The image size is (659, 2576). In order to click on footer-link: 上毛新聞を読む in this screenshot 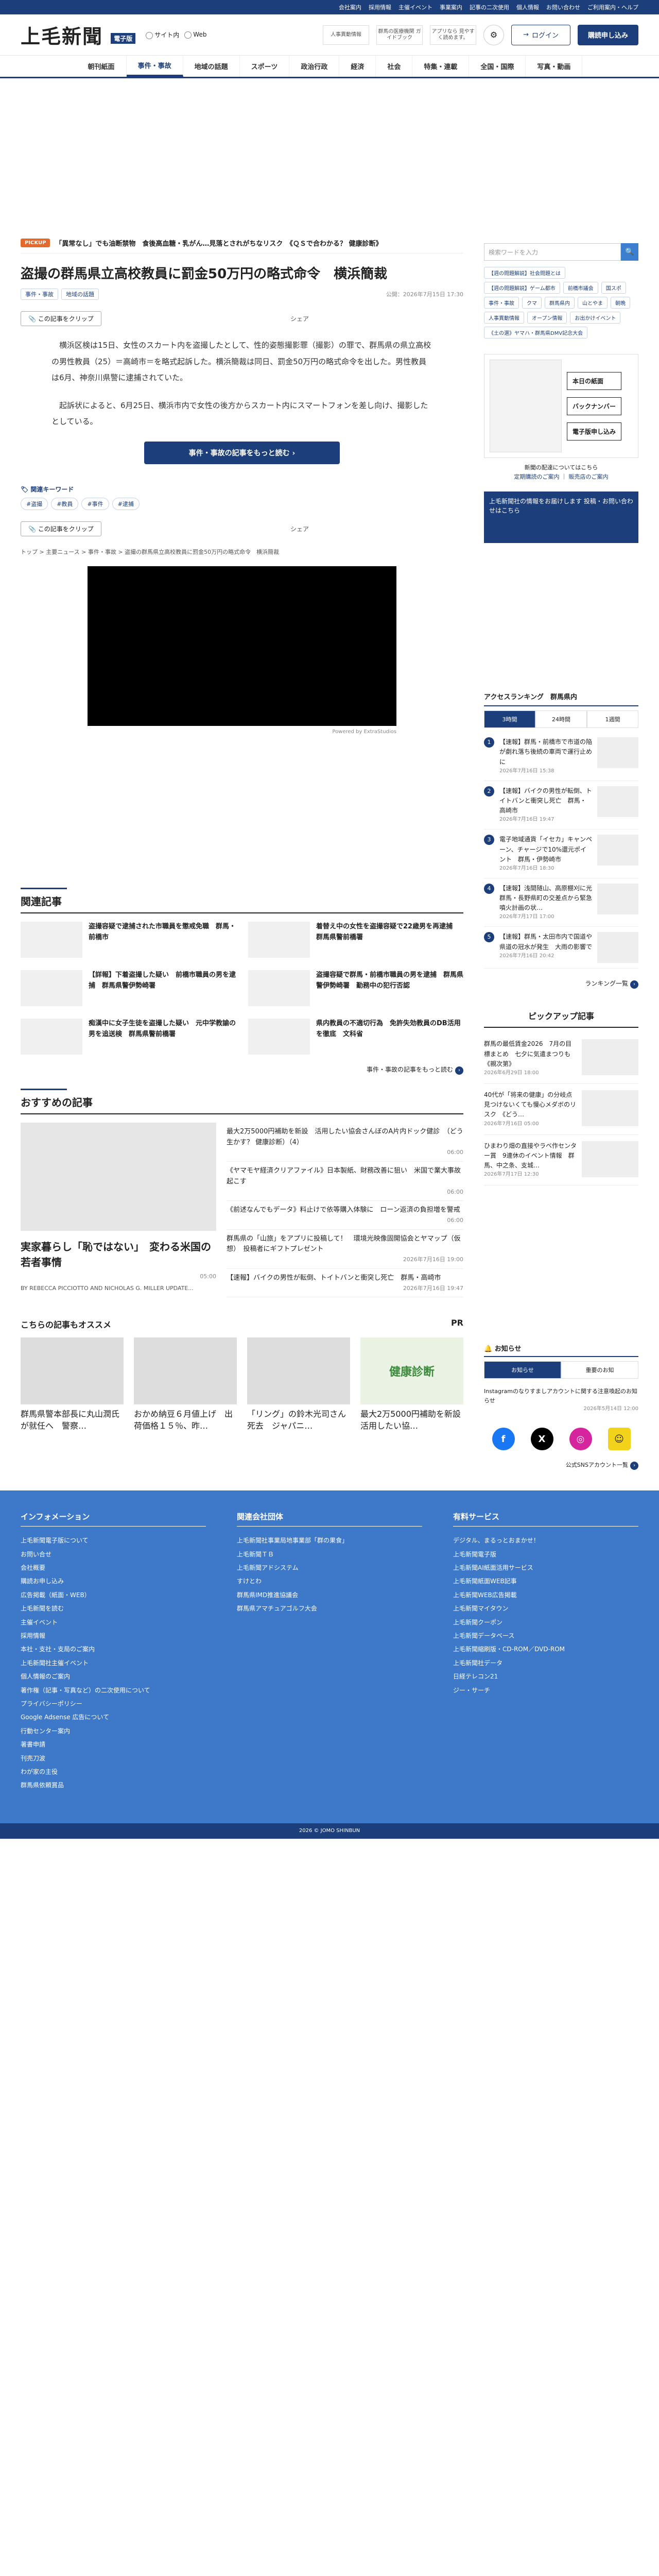, I will do `click(114, 1608)`.